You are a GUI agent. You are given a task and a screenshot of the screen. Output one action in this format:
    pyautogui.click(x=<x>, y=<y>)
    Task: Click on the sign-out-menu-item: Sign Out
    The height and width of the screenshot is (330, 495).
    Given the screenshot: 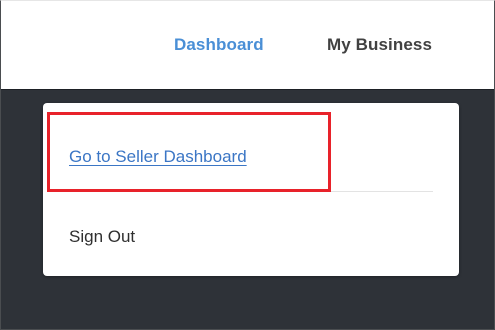 What is the action you would take?
    pyautogui.click(x=102, y=237)
    